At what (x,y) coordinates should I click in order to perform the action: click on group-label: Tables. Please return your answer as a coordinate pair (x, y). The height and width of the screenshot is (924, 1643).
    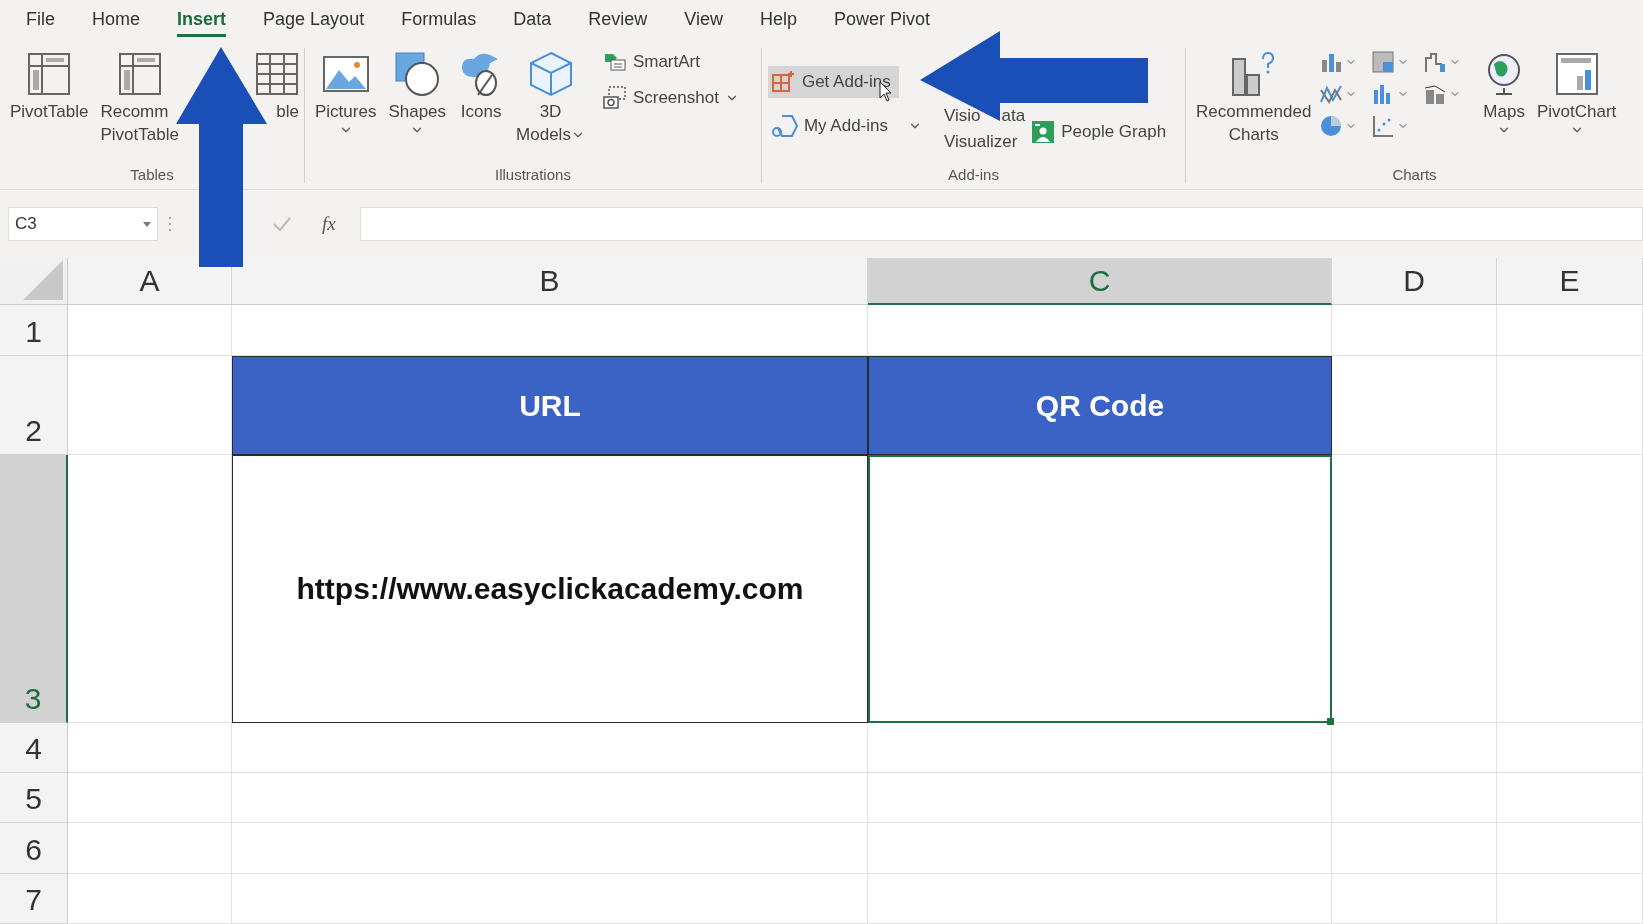
    Looking at the image, I should click on (152, 174).